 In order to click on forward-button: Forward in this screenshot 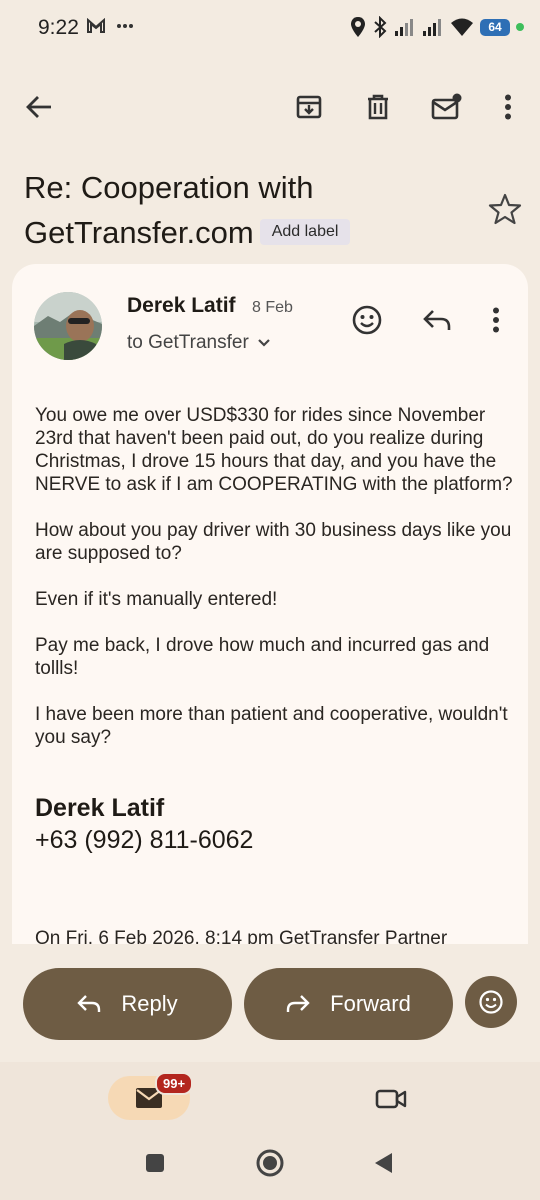, I will do `click(348, 1004)`.